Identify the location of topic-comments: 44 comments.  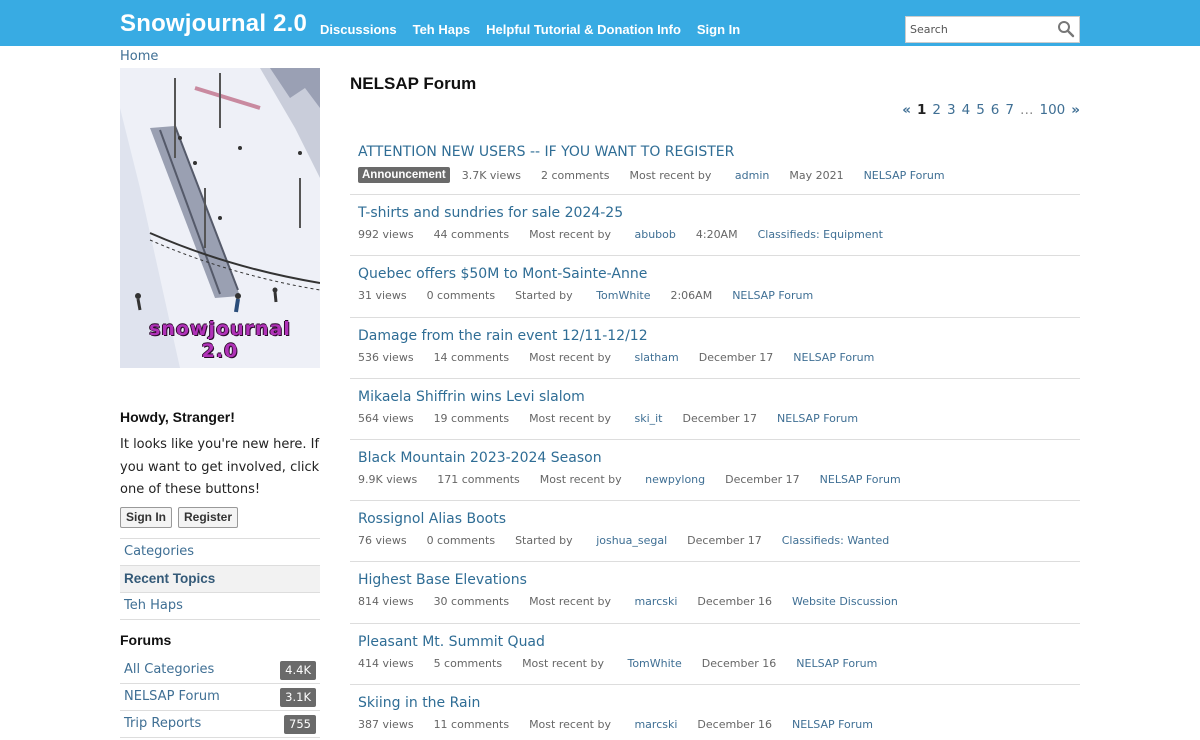
(471, 235).